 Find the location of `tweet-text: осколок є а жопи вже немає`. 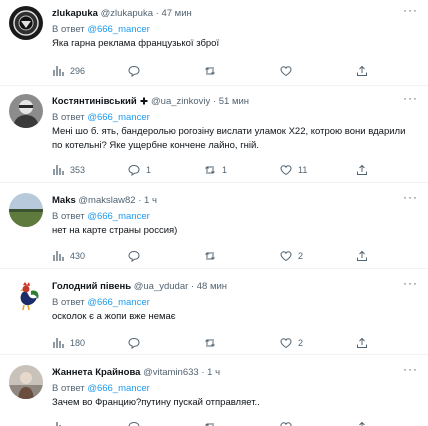

tweet-text: осколок є а жопи вже немає is located at coordinates (114, 316).